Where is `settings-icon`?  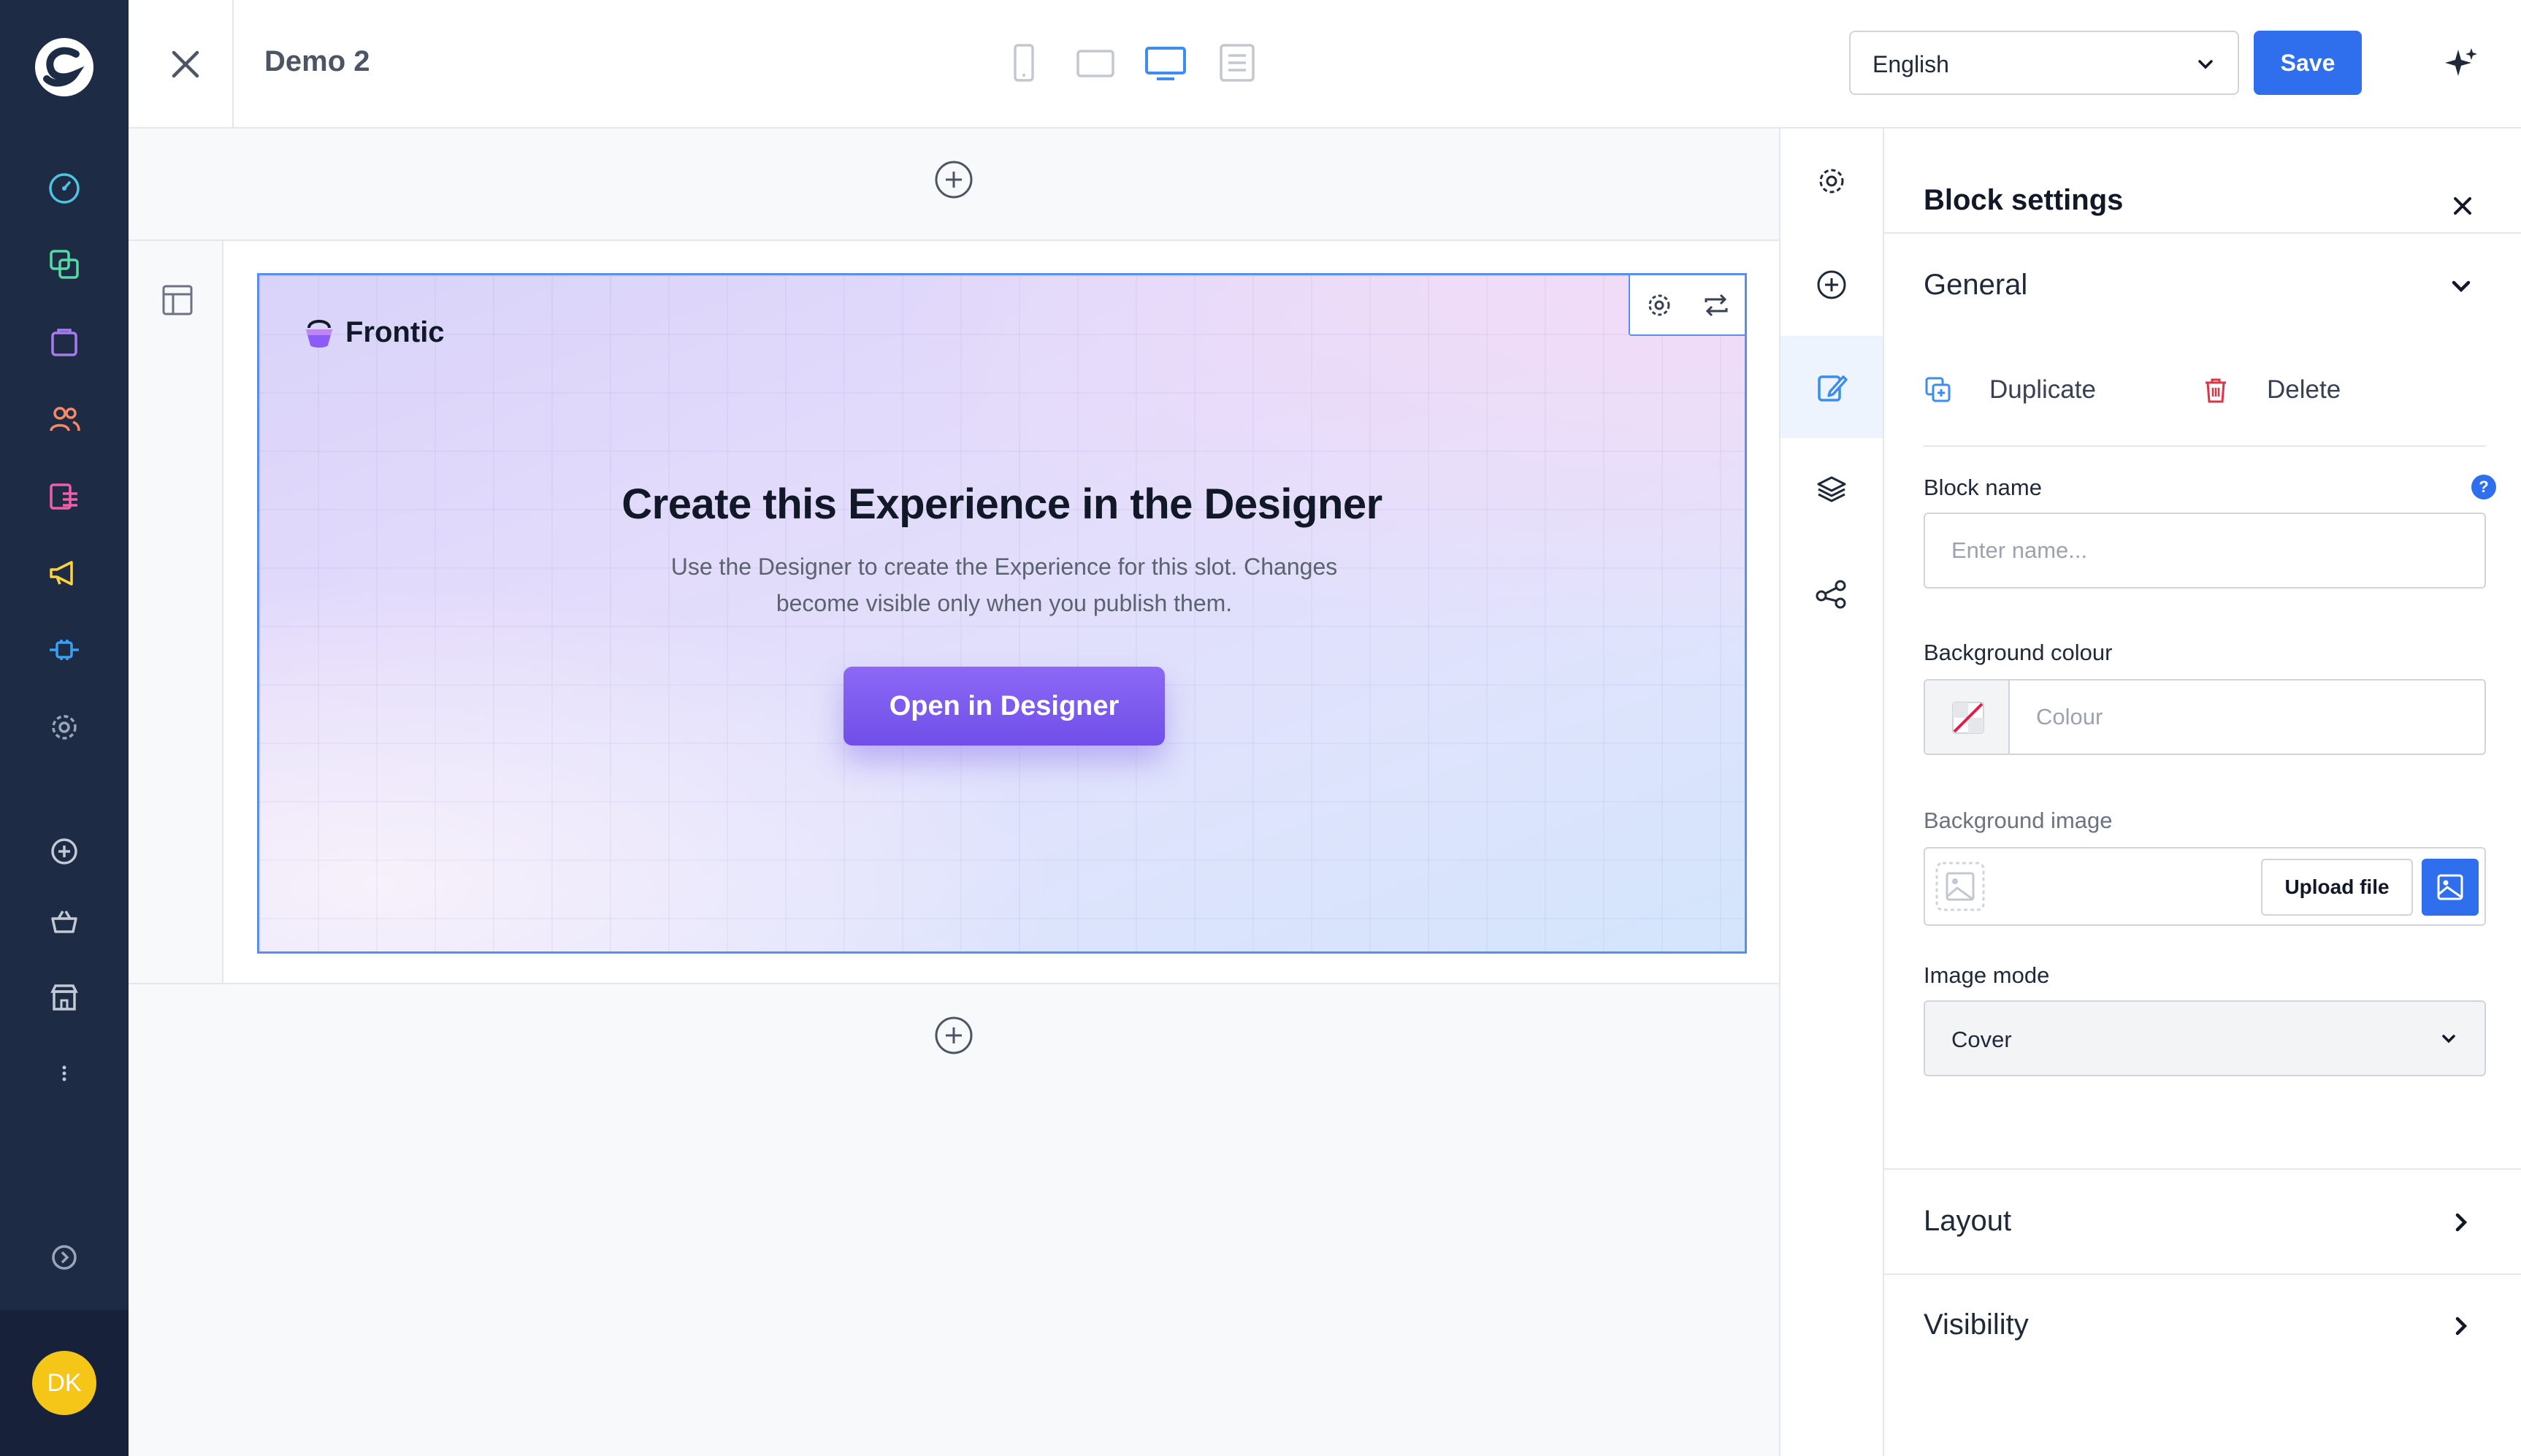 settings-icon is located at coordinates (64, 727).